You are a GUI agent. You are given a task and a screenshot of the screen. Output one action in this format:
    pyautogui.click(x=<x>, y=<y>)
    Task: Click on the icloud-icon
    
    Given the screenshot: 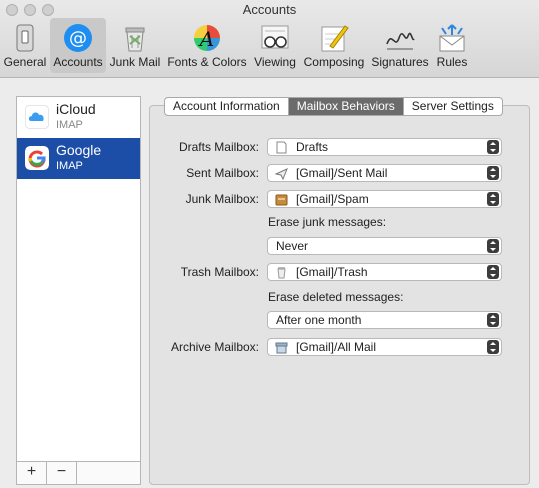 What is the action you would take?
    pyautogui.click(x=37, y=117)
    